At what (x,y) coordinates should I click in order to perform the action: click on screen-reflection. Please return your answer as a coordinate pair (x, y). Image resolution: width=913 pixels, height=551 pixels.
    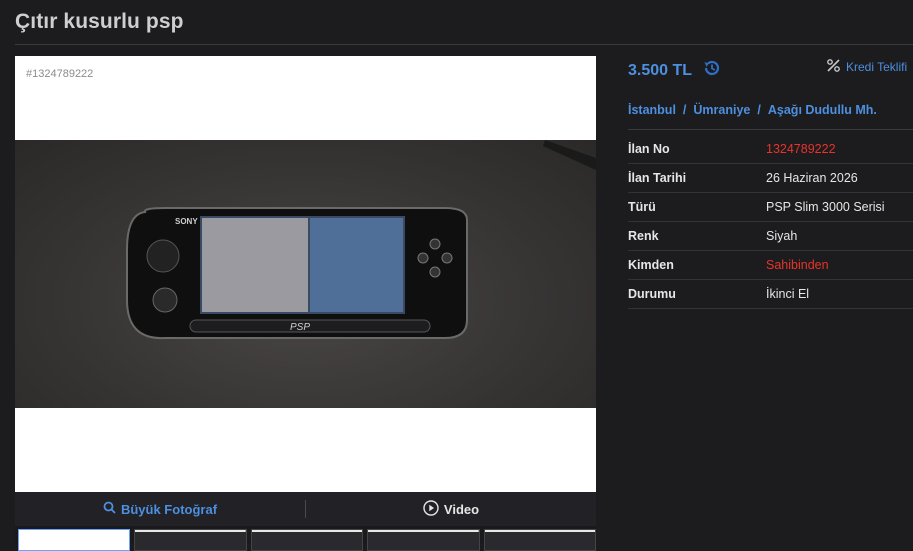
    Looking at the image, I should click on (255, 265).